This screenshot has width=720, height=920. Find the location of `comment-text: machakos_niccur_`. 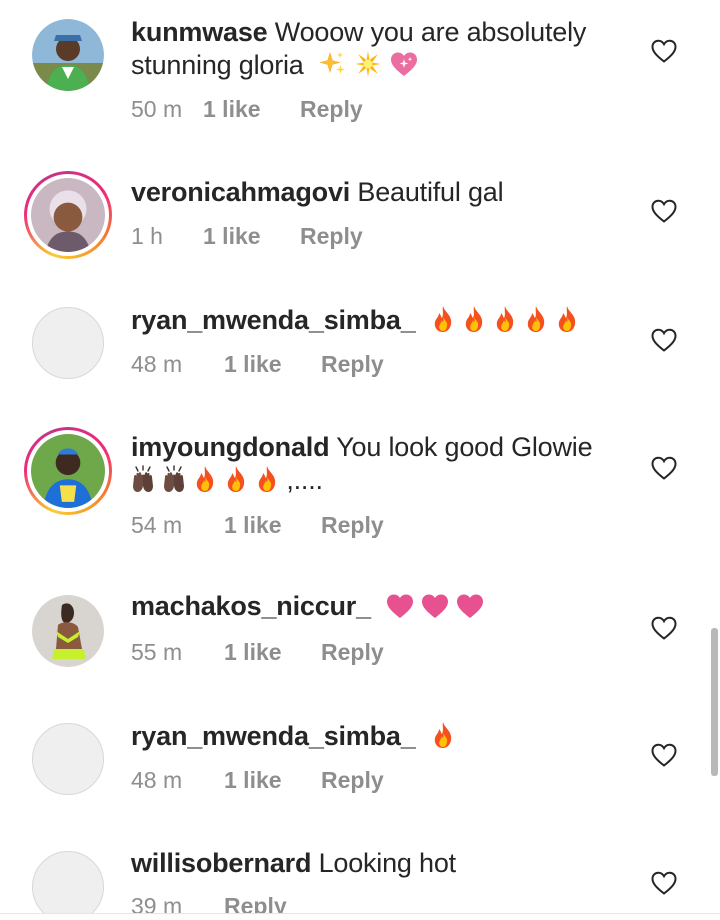

comment-text: machakos_niccur_ is located at coordinates (381, 606).